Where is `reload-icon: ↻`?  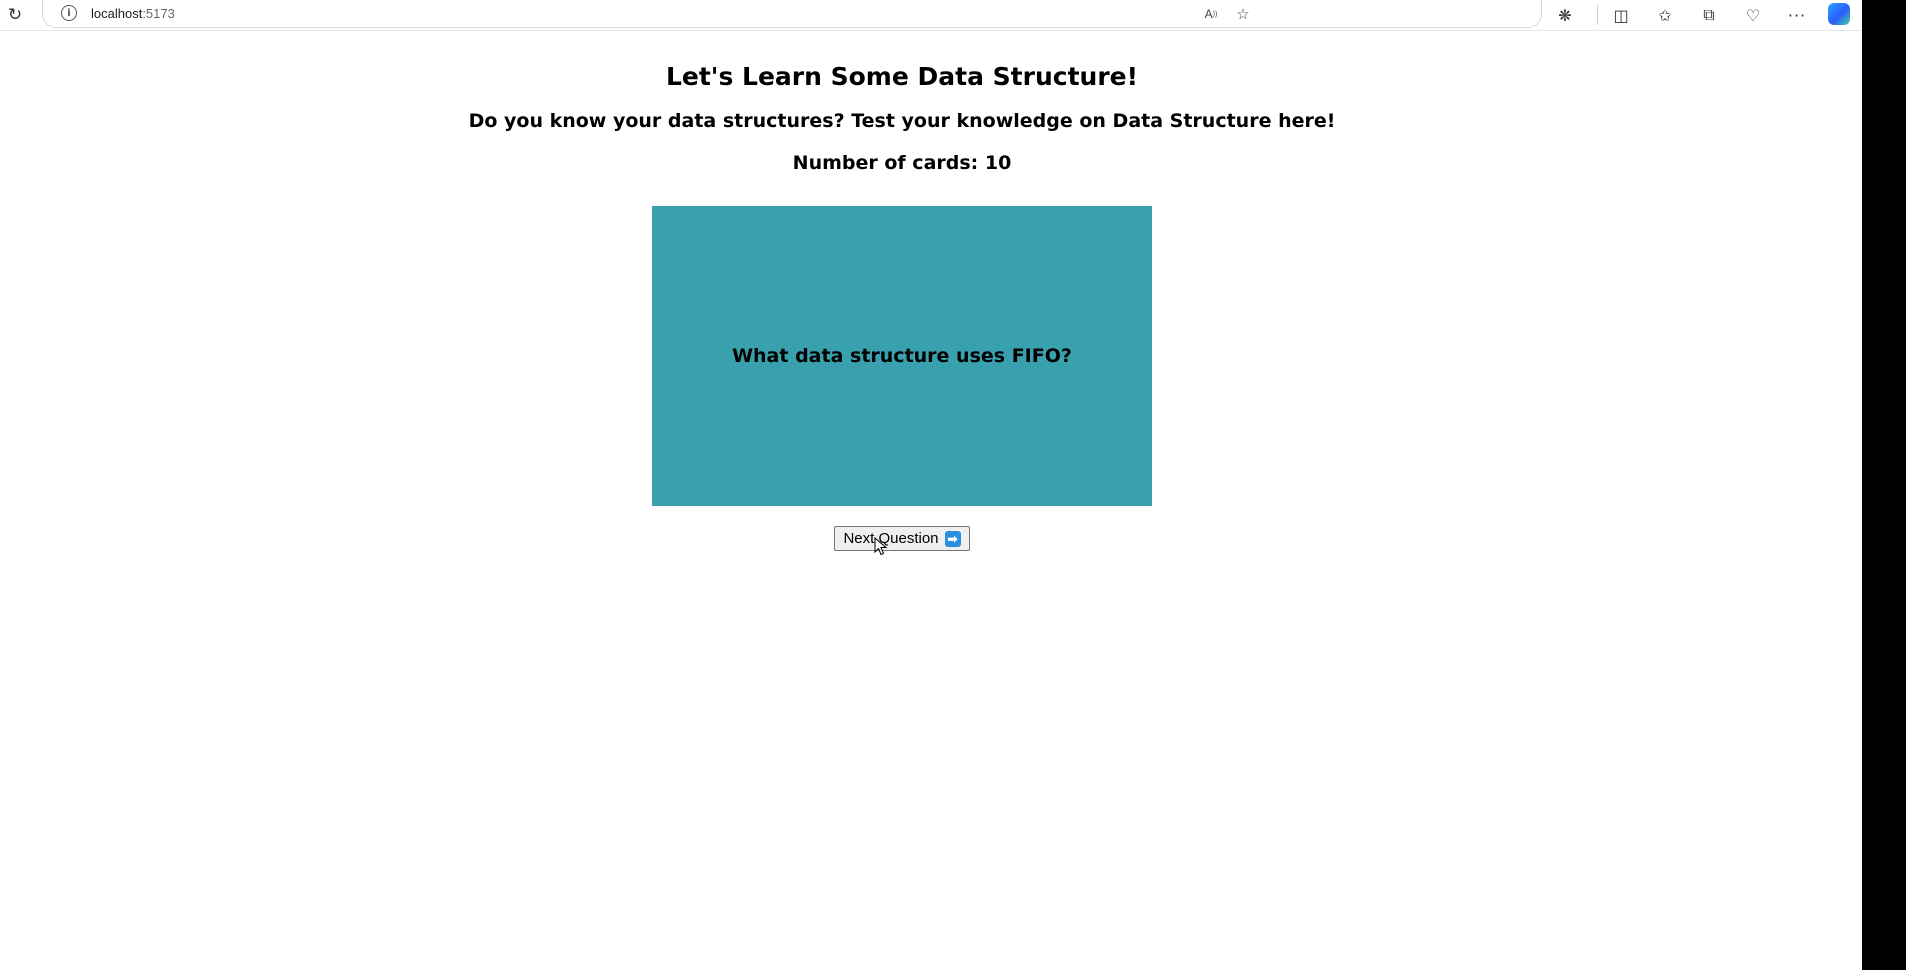 reload-icon: ↻ is located at coordinates (15, 15).